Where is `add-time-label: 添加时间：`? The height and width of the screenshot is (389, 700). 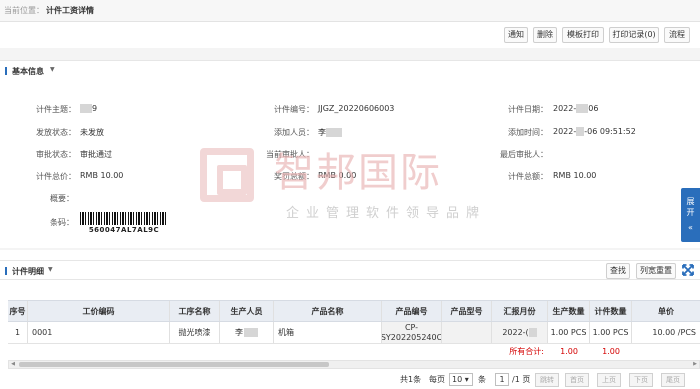
add-time-label: 添加时间： is located at coordinates (528, 132).